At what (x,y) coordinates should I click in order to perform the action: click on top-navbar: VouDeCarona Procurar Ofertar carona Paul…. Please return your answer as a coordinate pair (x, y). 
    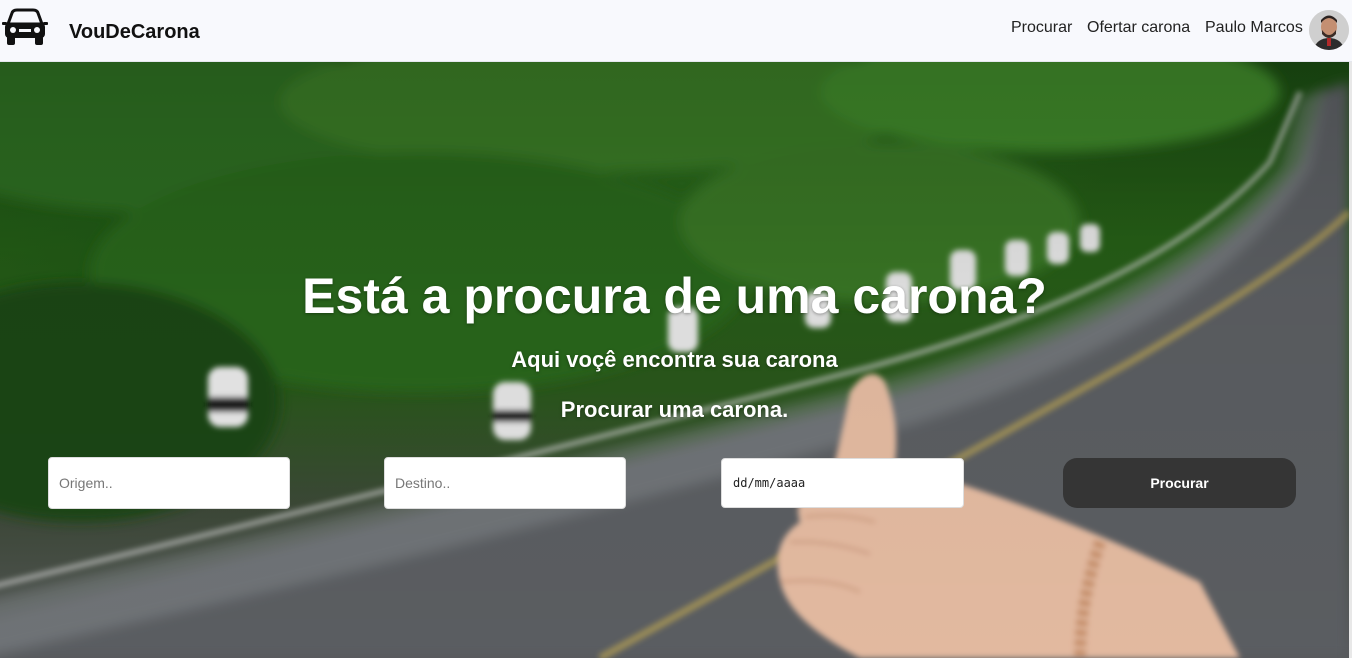
    Looking at the image, I should click on (676, 31).